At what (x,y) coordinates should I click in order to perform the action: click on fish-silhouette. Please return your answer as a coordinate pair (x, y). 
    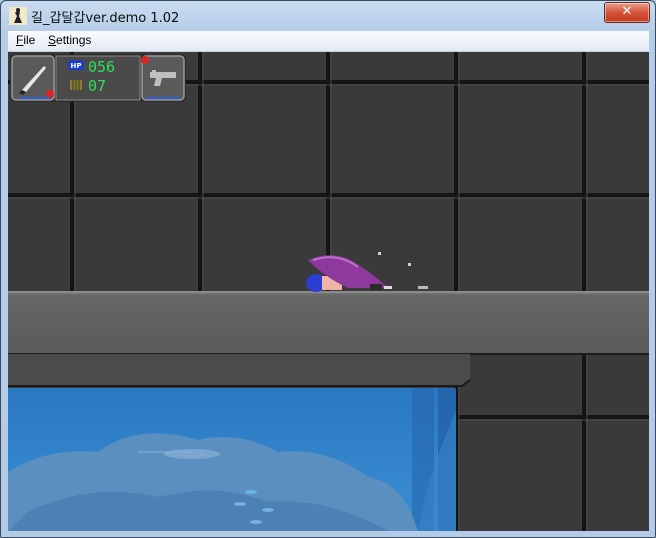
    Looking at the image, I should click on (192, 454).